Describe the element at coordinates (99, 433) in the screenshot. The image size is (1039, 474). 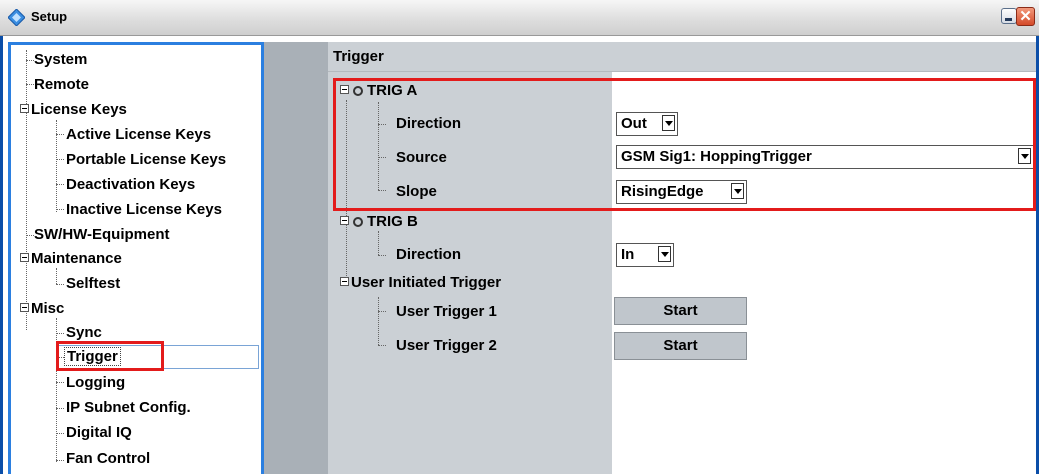
I see `sidebar-item-digital-iq: Digital IQ` at that location.